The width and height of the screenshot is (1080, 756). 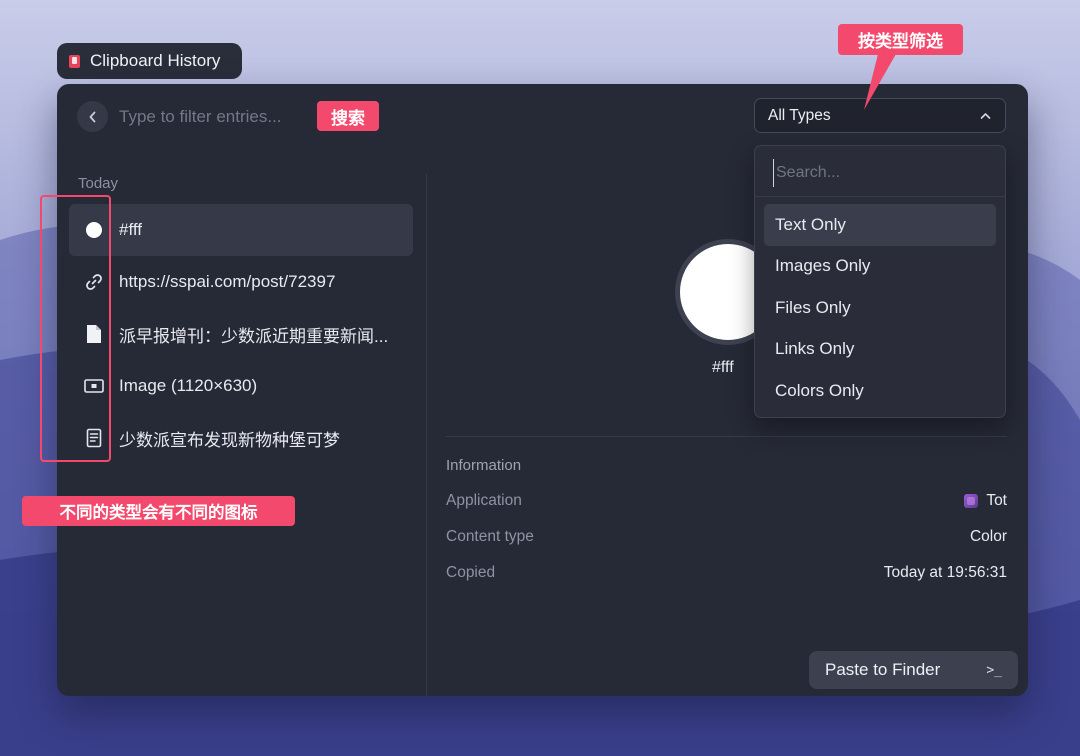 What do you see at coordinates (471, 572) in the screenshot?
I see `info-key: Copied` at bounding box center [471, 572].